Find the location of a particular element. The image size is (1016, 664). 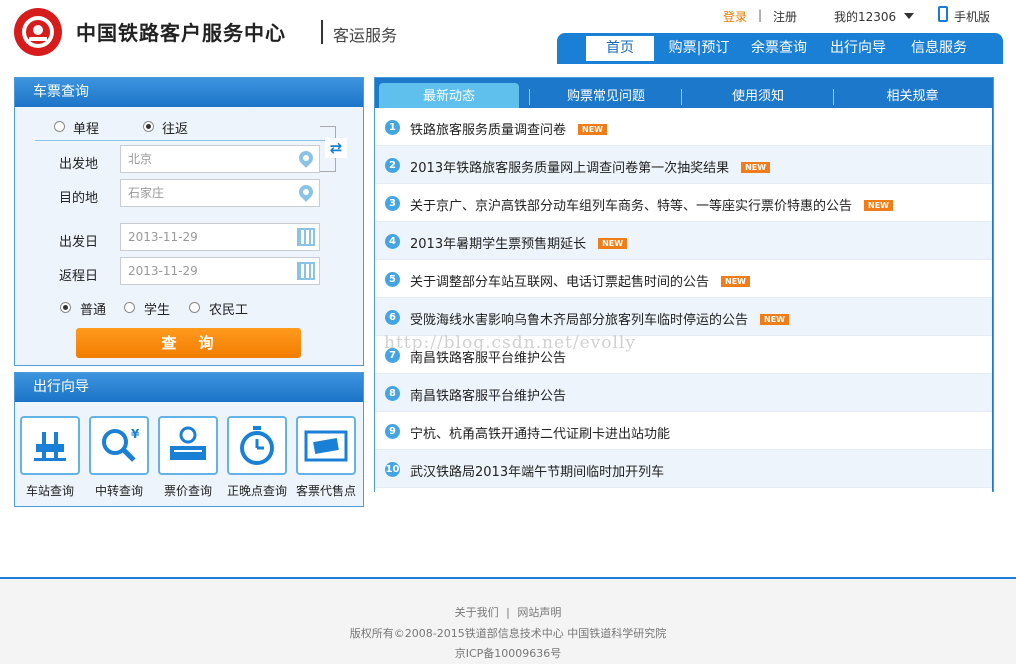

news-title: 武汉铁路局2013年端午节期间临时加开列车 is located at coordinates (537, 470).